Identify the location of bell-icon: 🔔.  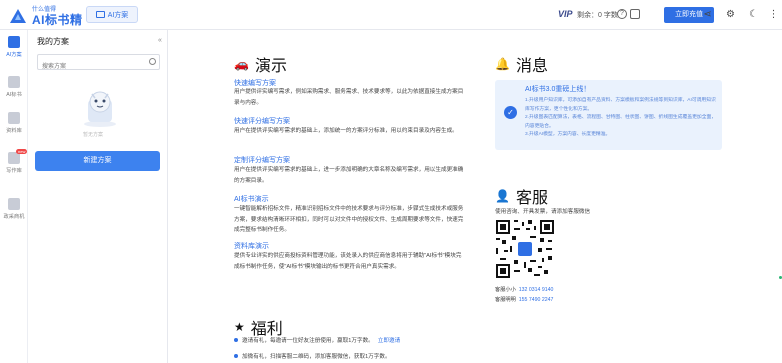
(502, 64).